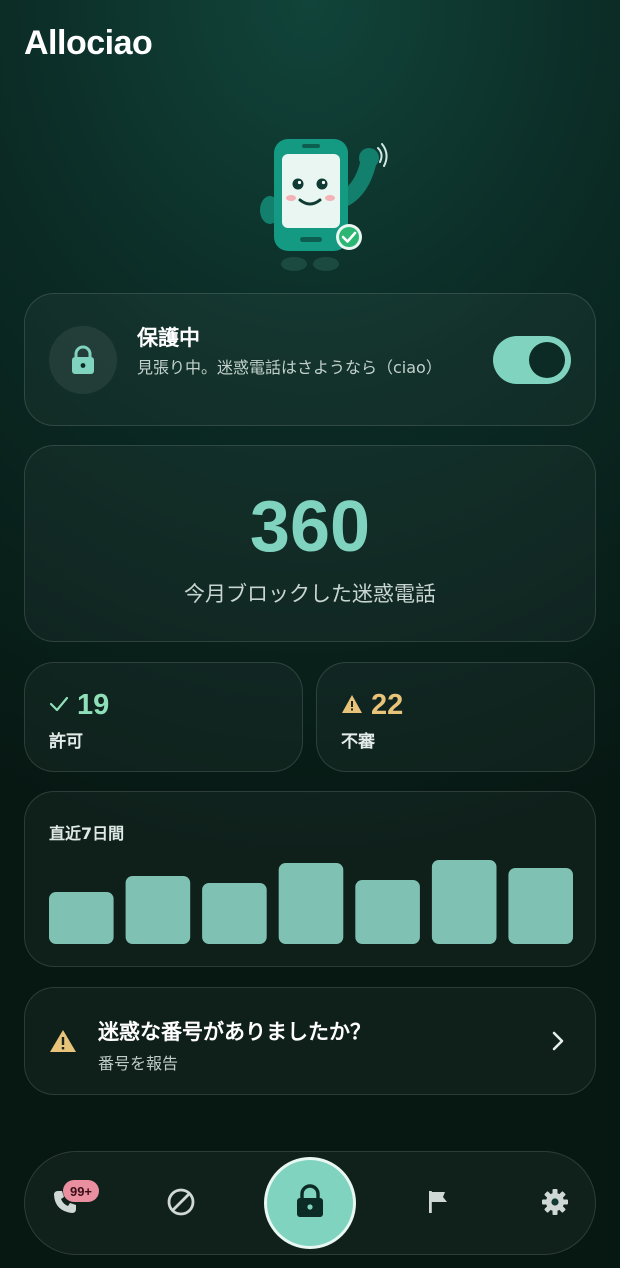  What do you see at coordinates (387, 705) in the screenshot?
I see `suspicious-count: 22` at bounding box center [387, 705].